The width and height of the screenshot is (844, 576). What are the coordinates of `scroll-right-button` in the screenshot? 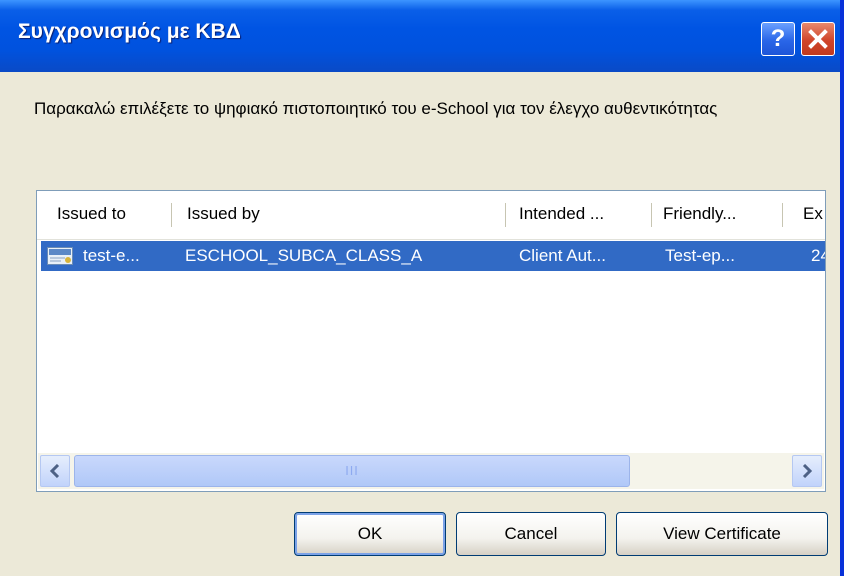 It's located at (807, 471).